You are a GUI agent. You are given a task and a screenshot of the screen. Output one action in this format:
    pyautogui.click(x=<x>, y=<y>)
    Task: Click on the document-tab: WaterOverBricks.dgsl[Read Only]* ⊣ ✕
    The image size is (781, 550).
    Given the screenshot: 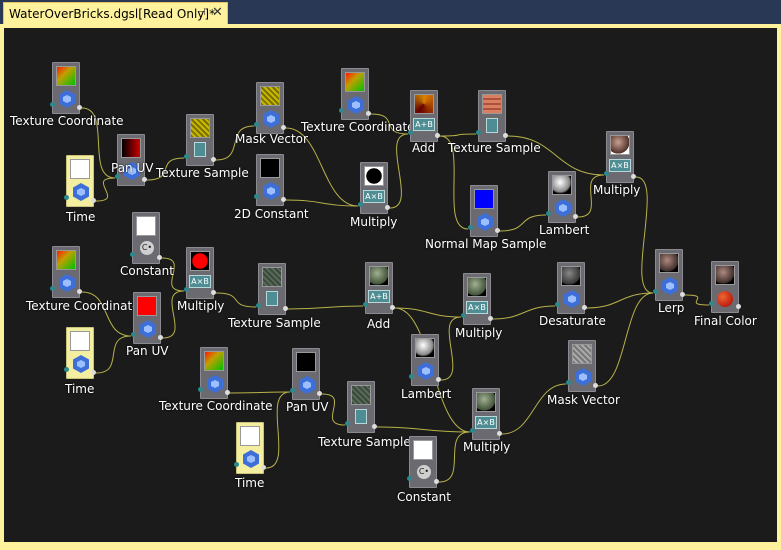 What is the action you would take?
    pyautogui.click(x=115, y=13)
    